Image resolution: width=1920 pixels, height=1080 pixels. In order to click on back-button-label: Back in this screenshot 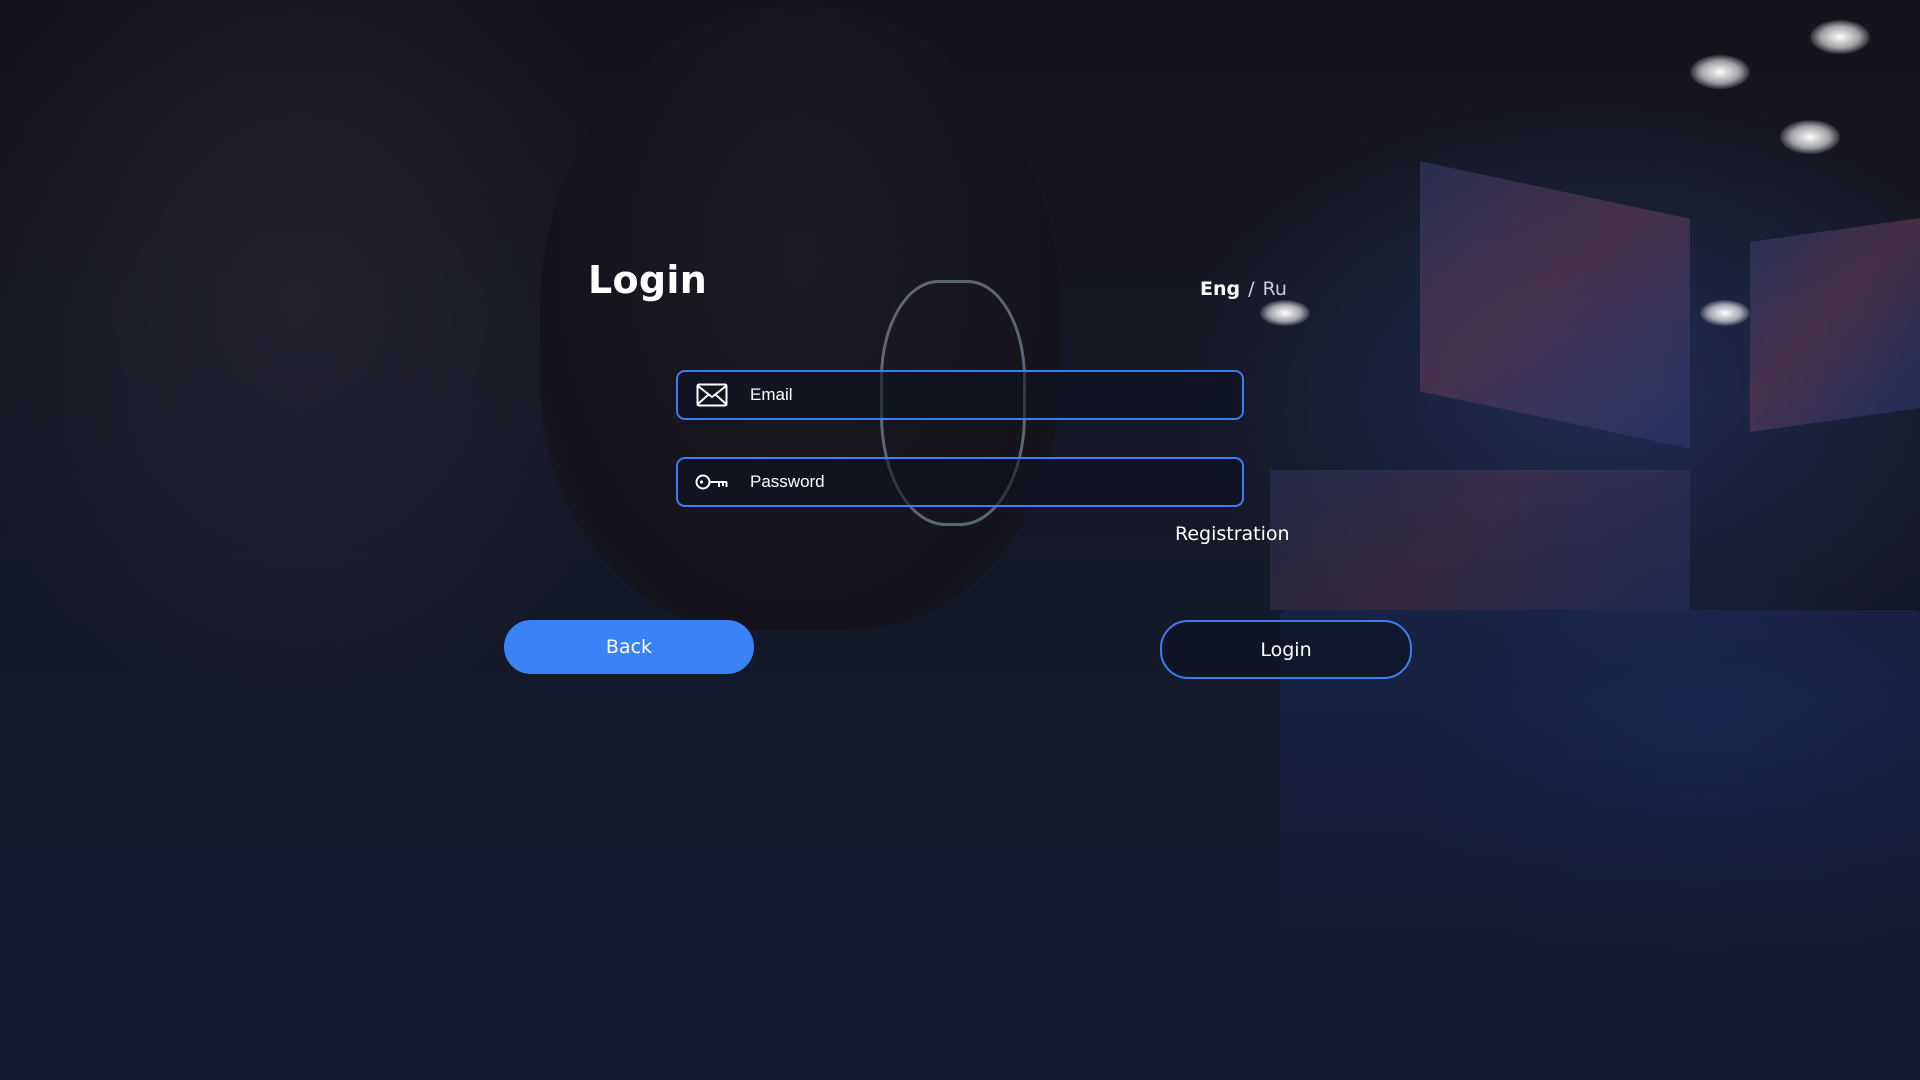, I will do `click(629, 647)`.